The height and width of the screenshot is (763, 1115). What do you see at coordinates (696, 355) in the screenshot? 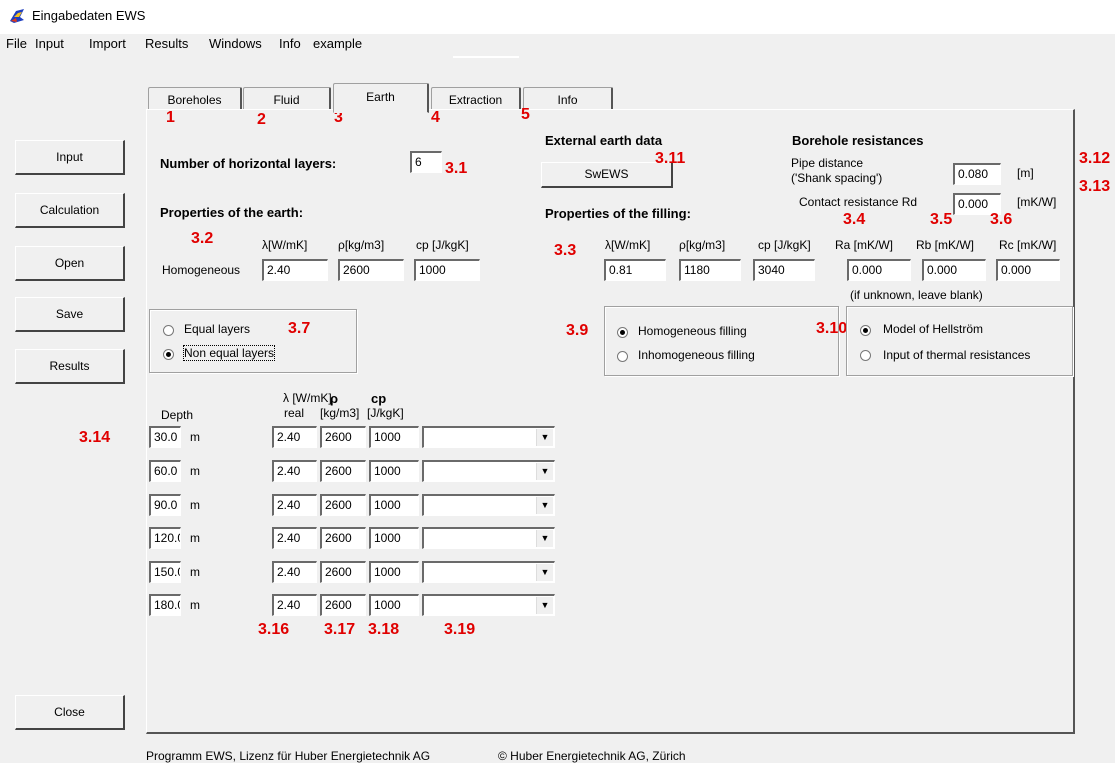
I see `inhomogeneous-filling-label: Inhomogeneous filling` at bounding box center [696, 355].